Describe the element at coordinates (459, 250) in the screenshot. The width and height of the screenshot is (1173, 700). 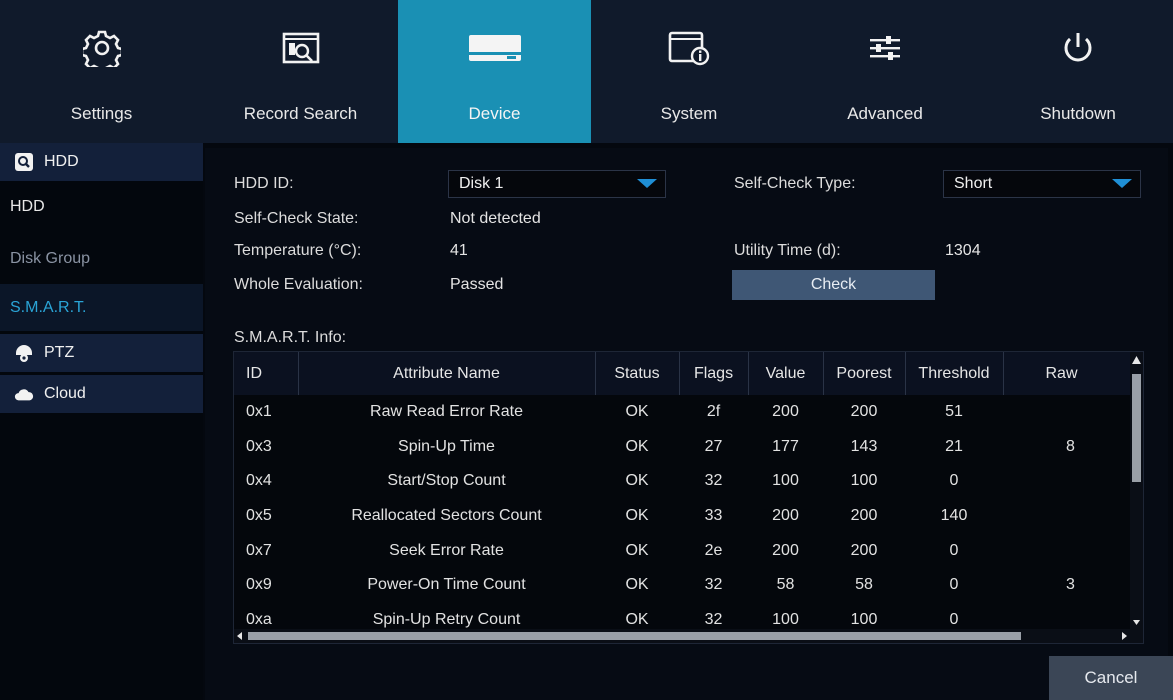
I see `temperature-value: 41` at that location.